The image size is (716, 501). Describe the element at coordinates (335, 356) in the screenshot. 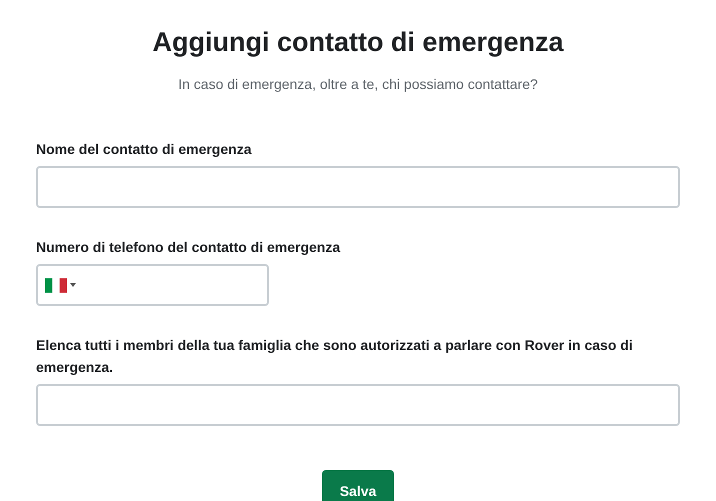

I see `field-label: Elenca tutti i membri della tua famiglia che sono autorizzati a parlare con Rover in caso di emergenza.` at that location.